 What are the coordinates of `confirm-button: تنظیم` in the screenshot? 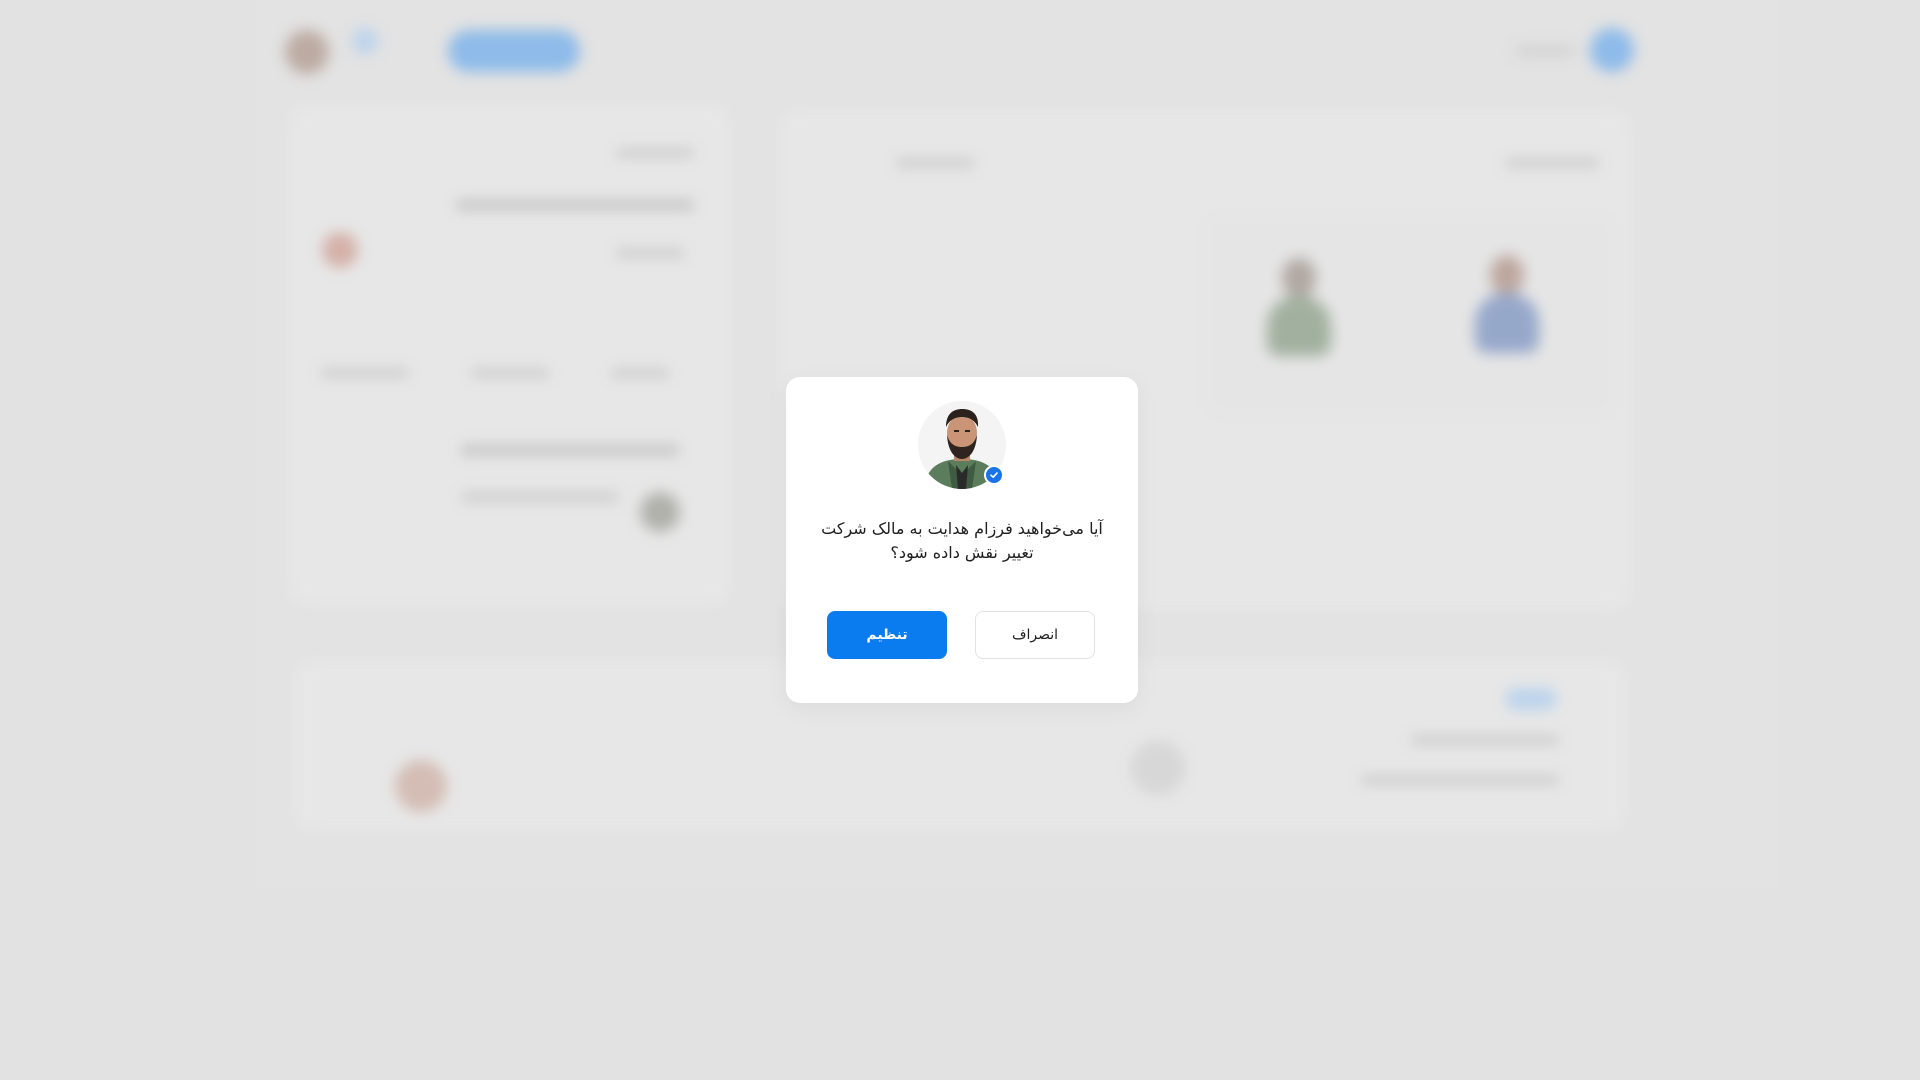 It's located at (887, 635).